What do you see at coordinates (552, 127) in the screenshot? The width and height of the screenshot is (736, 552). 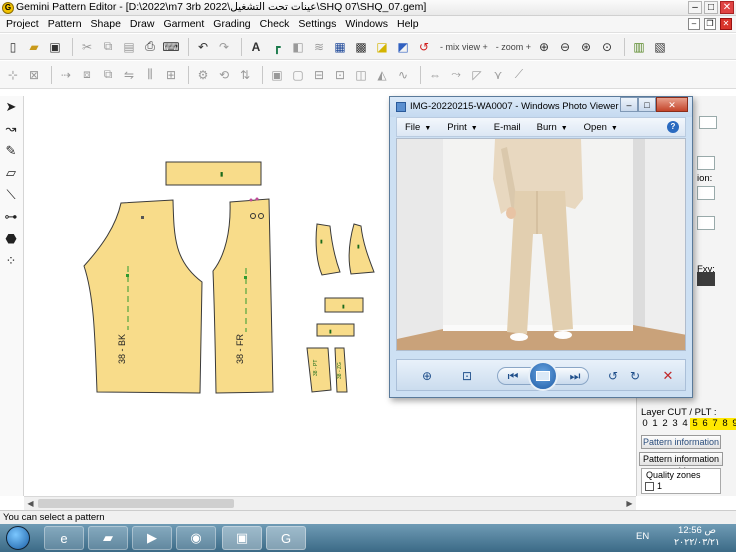 I see `pv-menu-burn: Burn ▼` at bounding box center [552, 127].